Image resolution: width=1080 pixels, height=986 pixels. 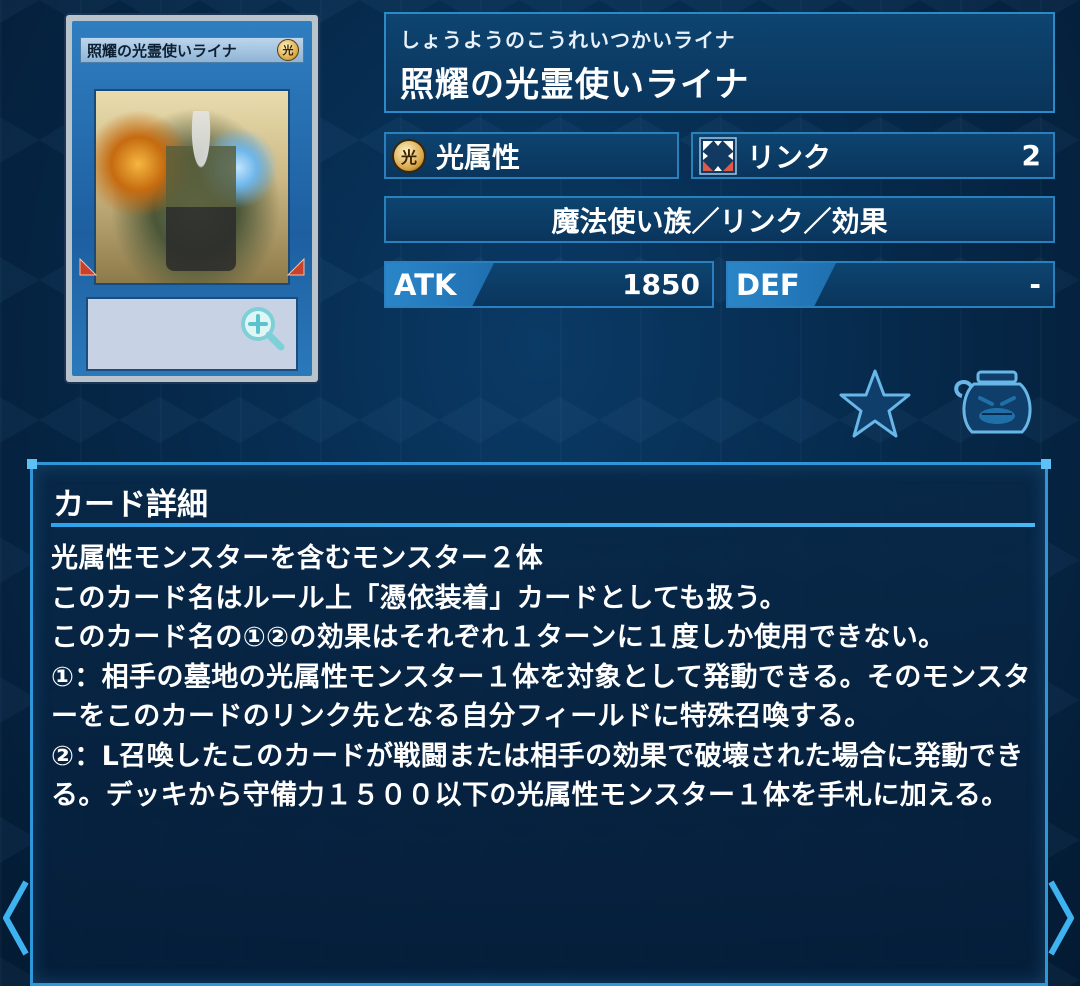 I want to click on card-name-panel: しょうようのこうれいつかいライナ 照耀の光霊使いライナ, so click(x=719, y=62).